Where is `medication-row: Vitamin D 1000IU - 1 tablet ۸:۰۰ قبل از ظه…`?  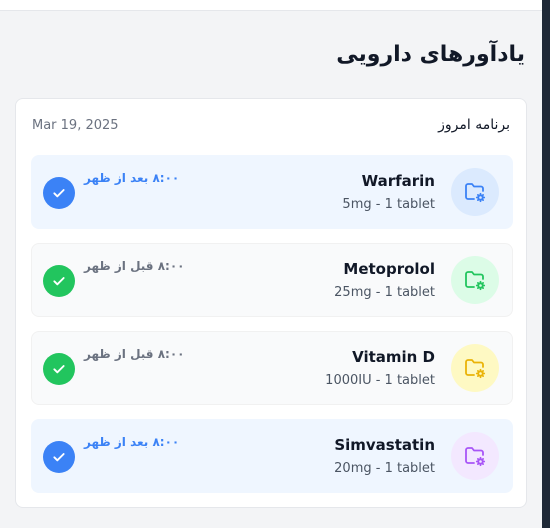 medication-row: Vitamin D 1000IU - 1 tablet ۸:۰۰ قبل از ظه… is located at coordinates (272, 368).